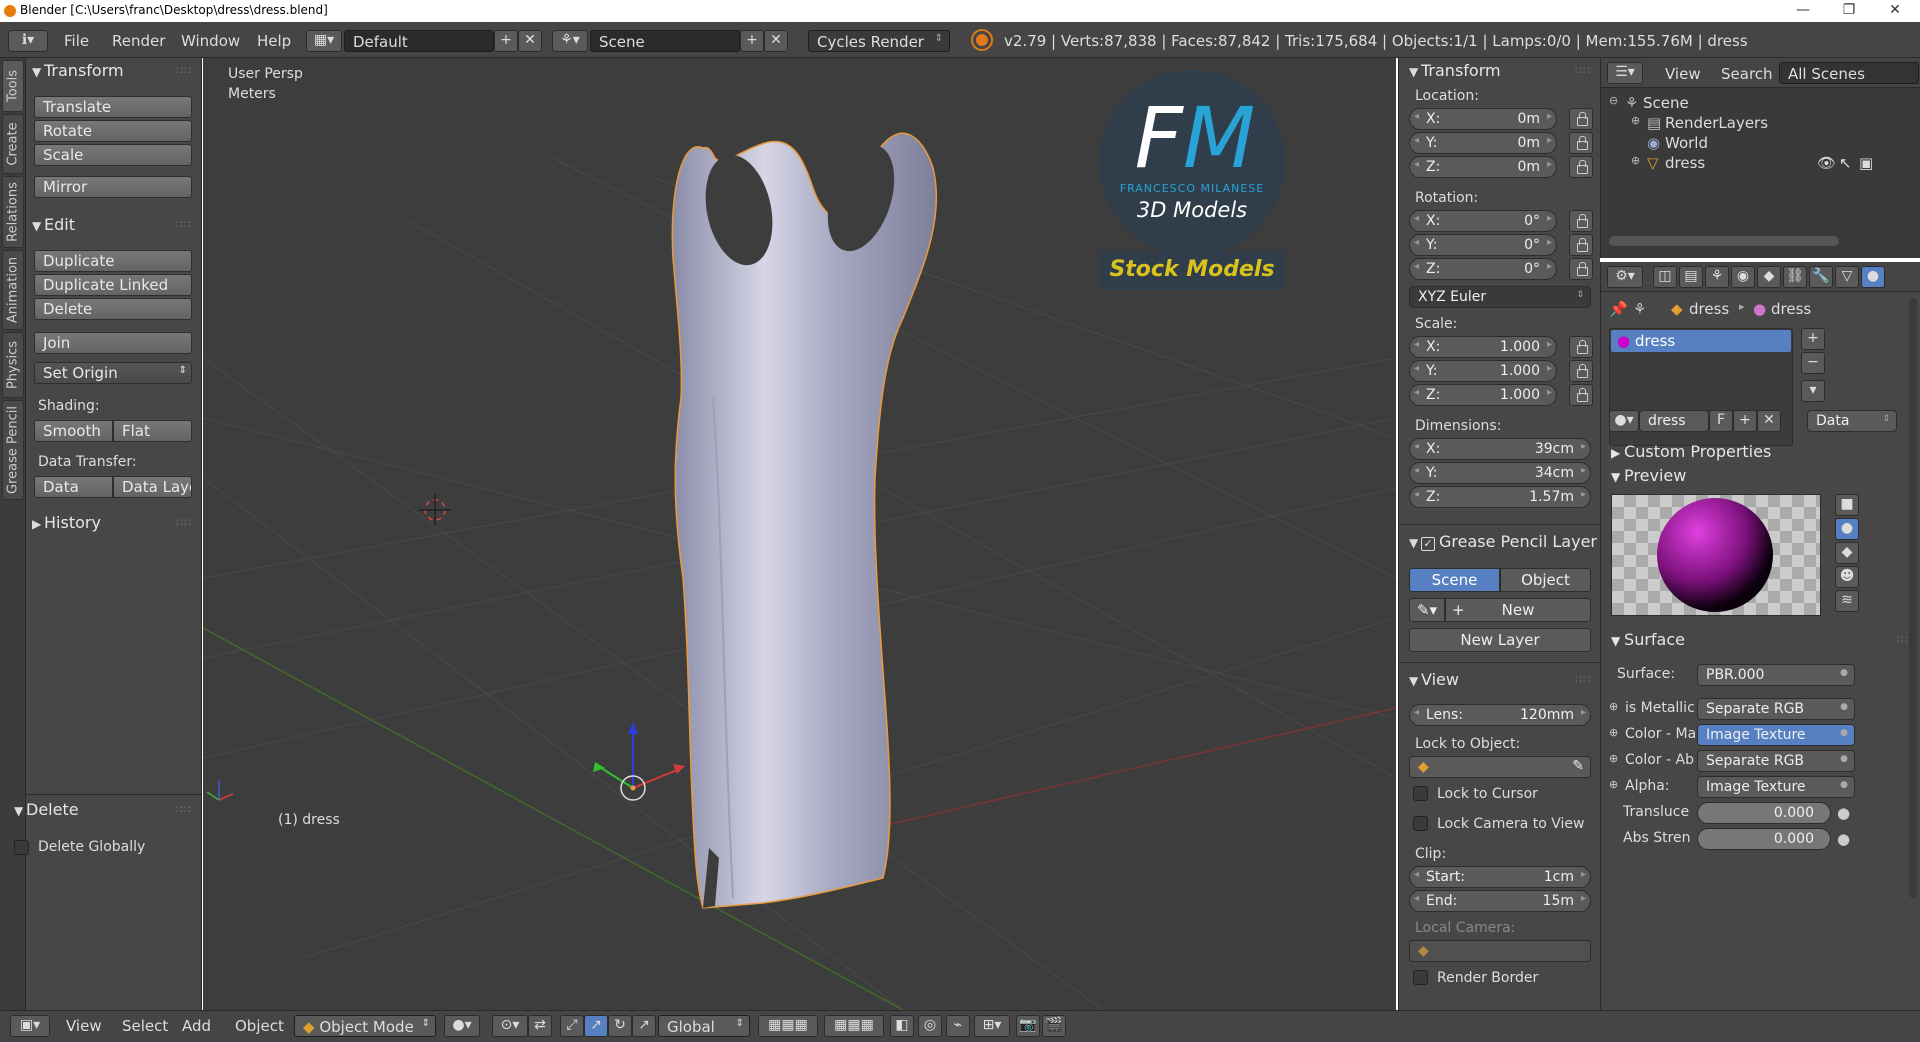 The width and height of the screenshot is (1920, 1042). What do you see at coordinates (324, 41) in the screenshot?
I see `screen-layout-icon: ▦▾` at bounding box center [324, 41].